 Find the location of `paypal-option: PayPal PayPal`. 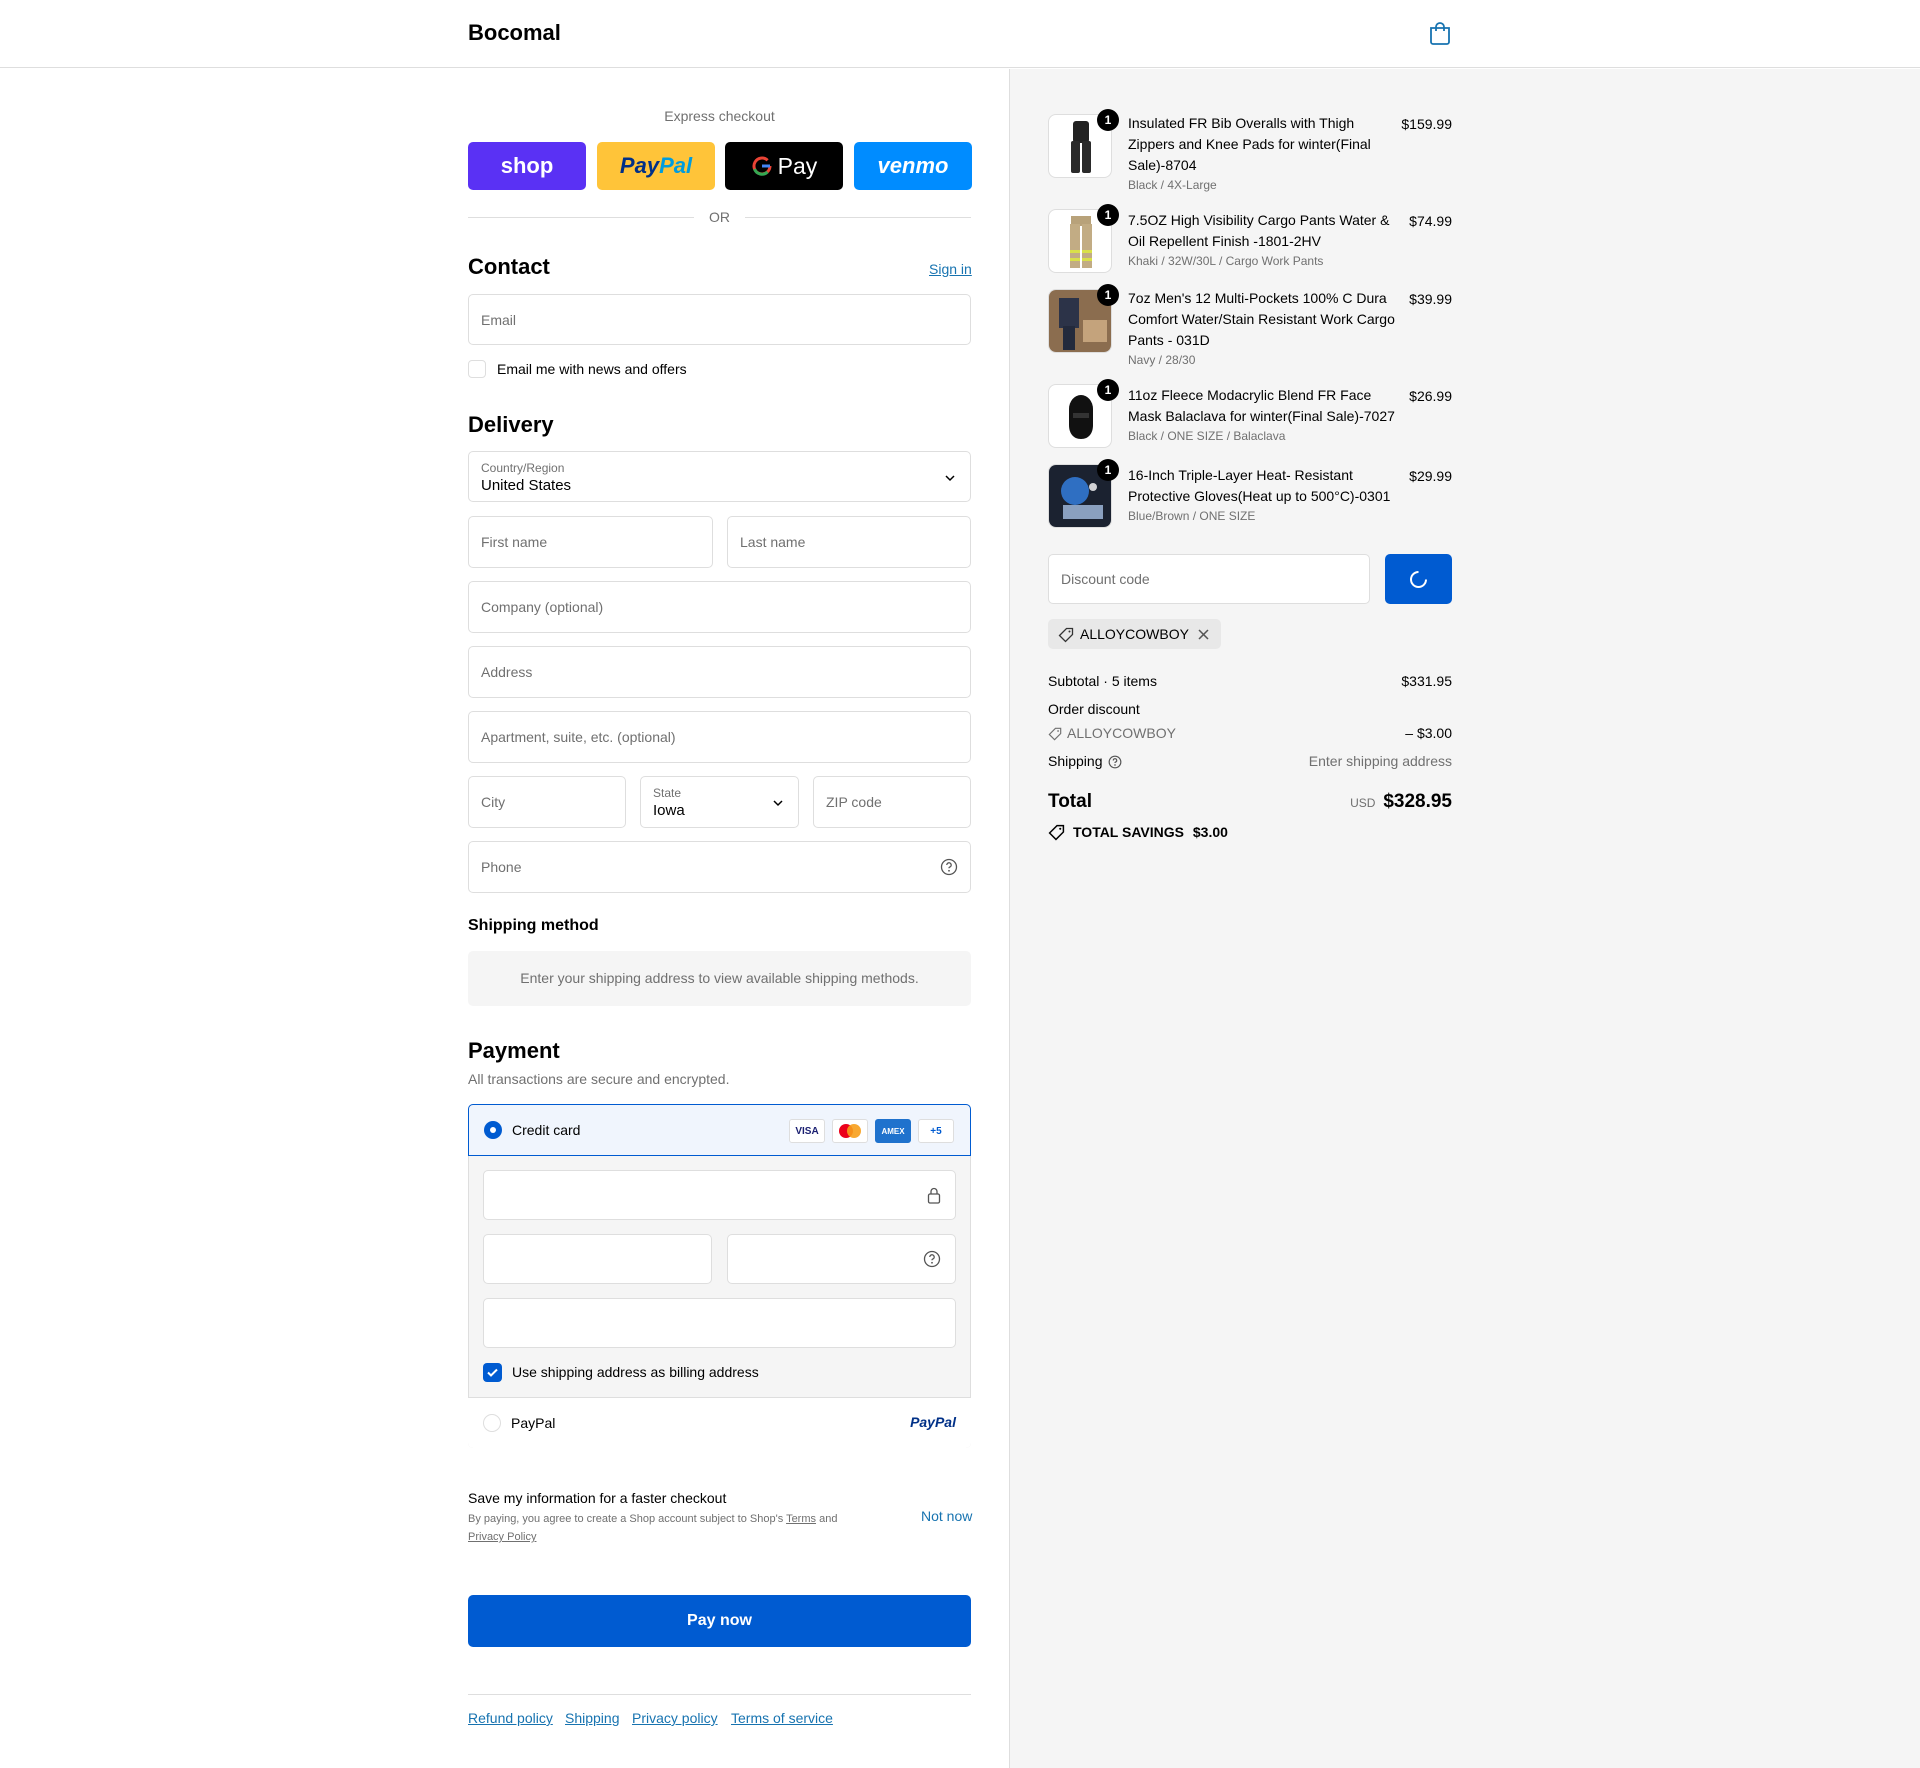

paypal-option: PayPal PayPal is located at coordinates (719, 1422).